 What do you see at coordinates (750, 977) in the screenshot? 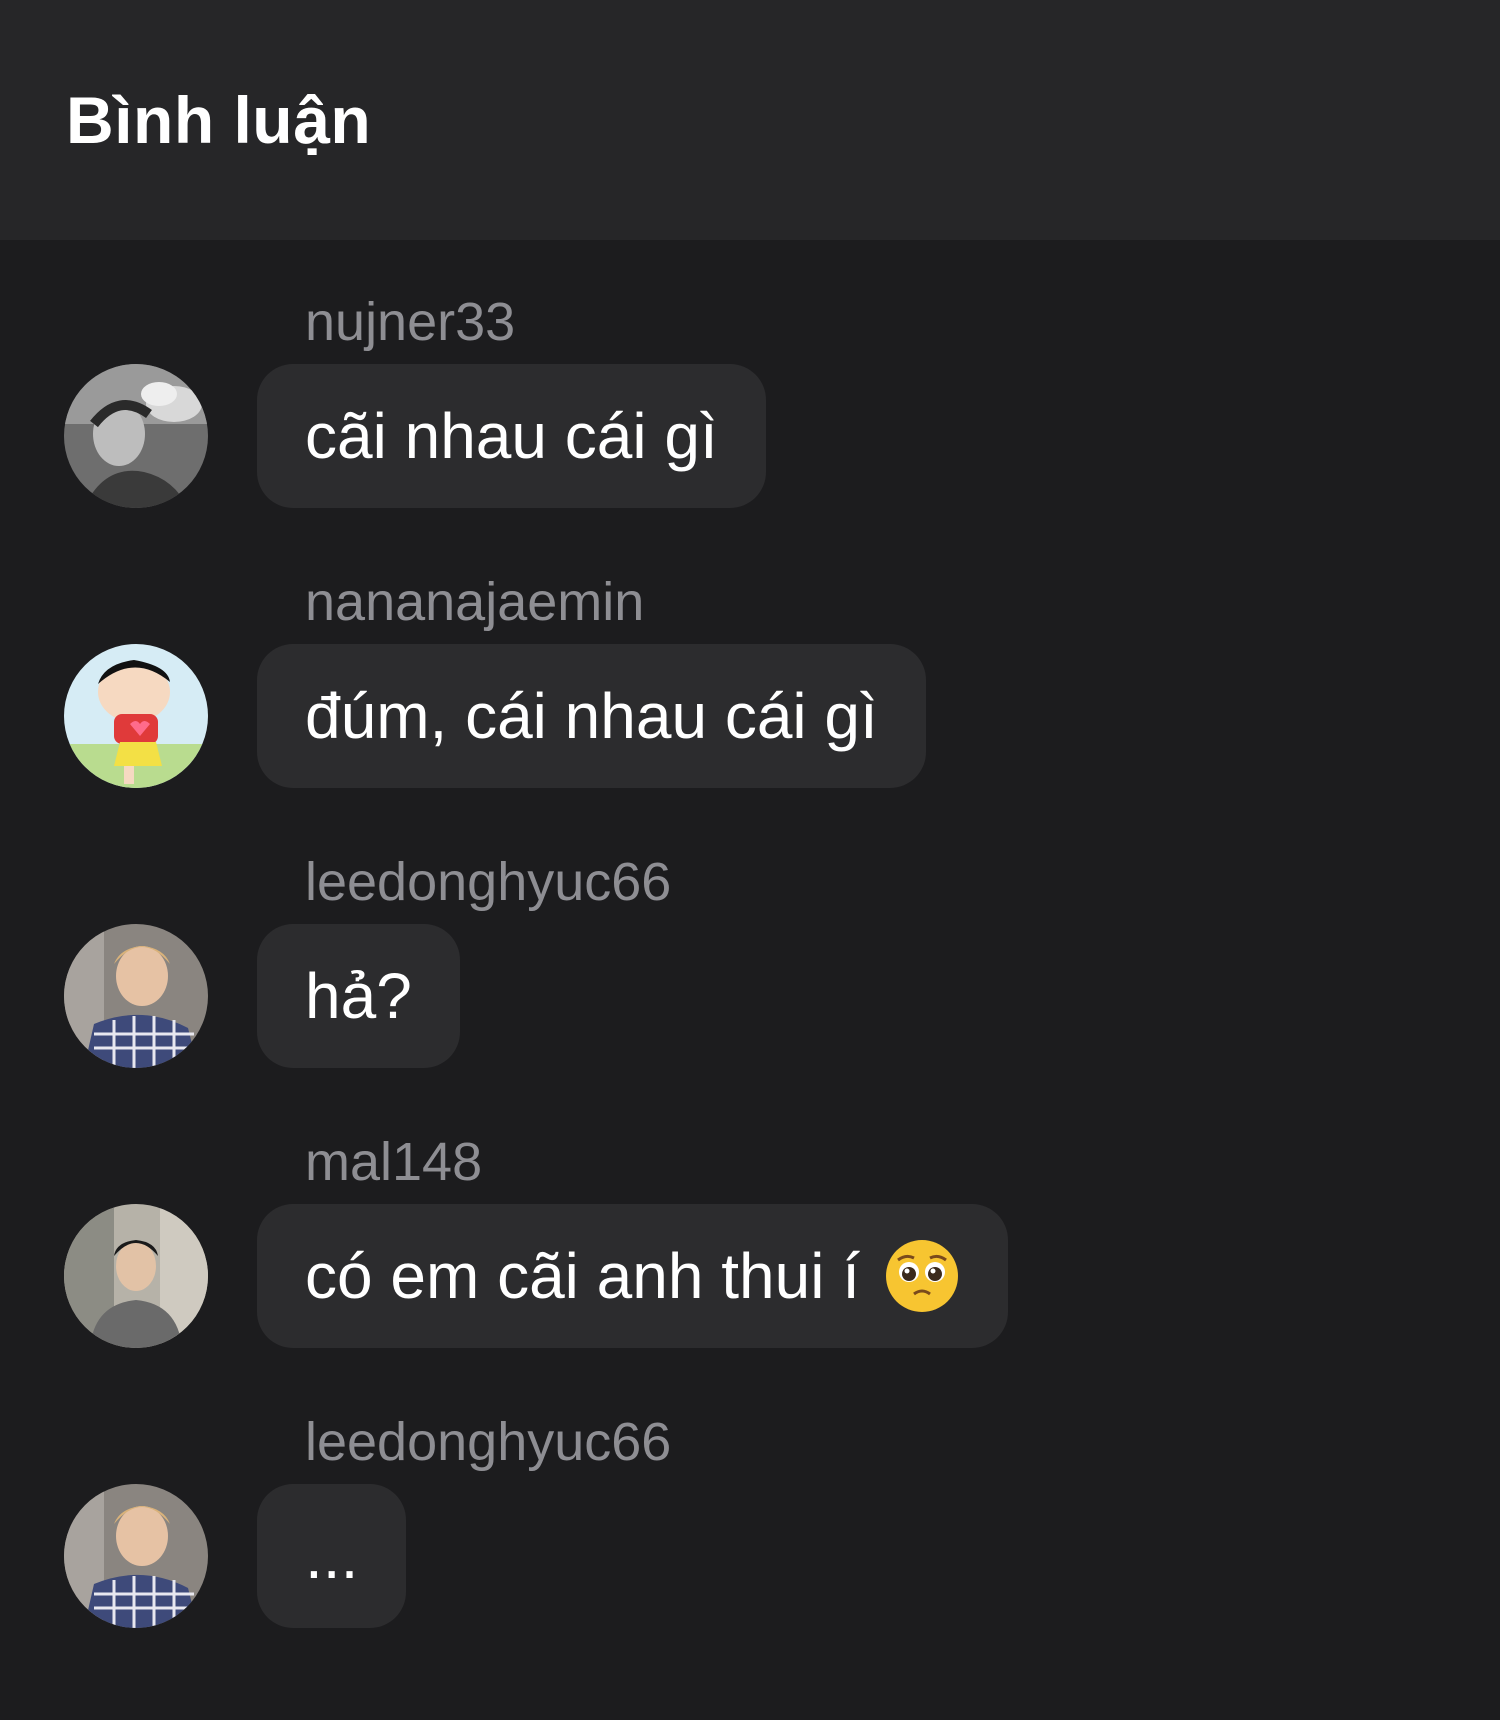
I see `comment-item: leedonghyuc66 hả?` at bounding box center [750, 977].